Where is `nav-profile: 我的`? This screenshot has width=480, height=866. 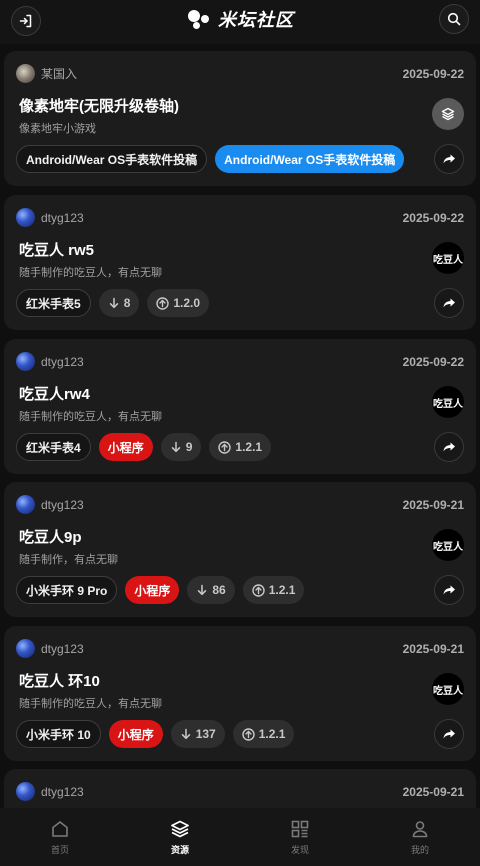 nav-profile: 我的 is located at coordinates (420, 837).